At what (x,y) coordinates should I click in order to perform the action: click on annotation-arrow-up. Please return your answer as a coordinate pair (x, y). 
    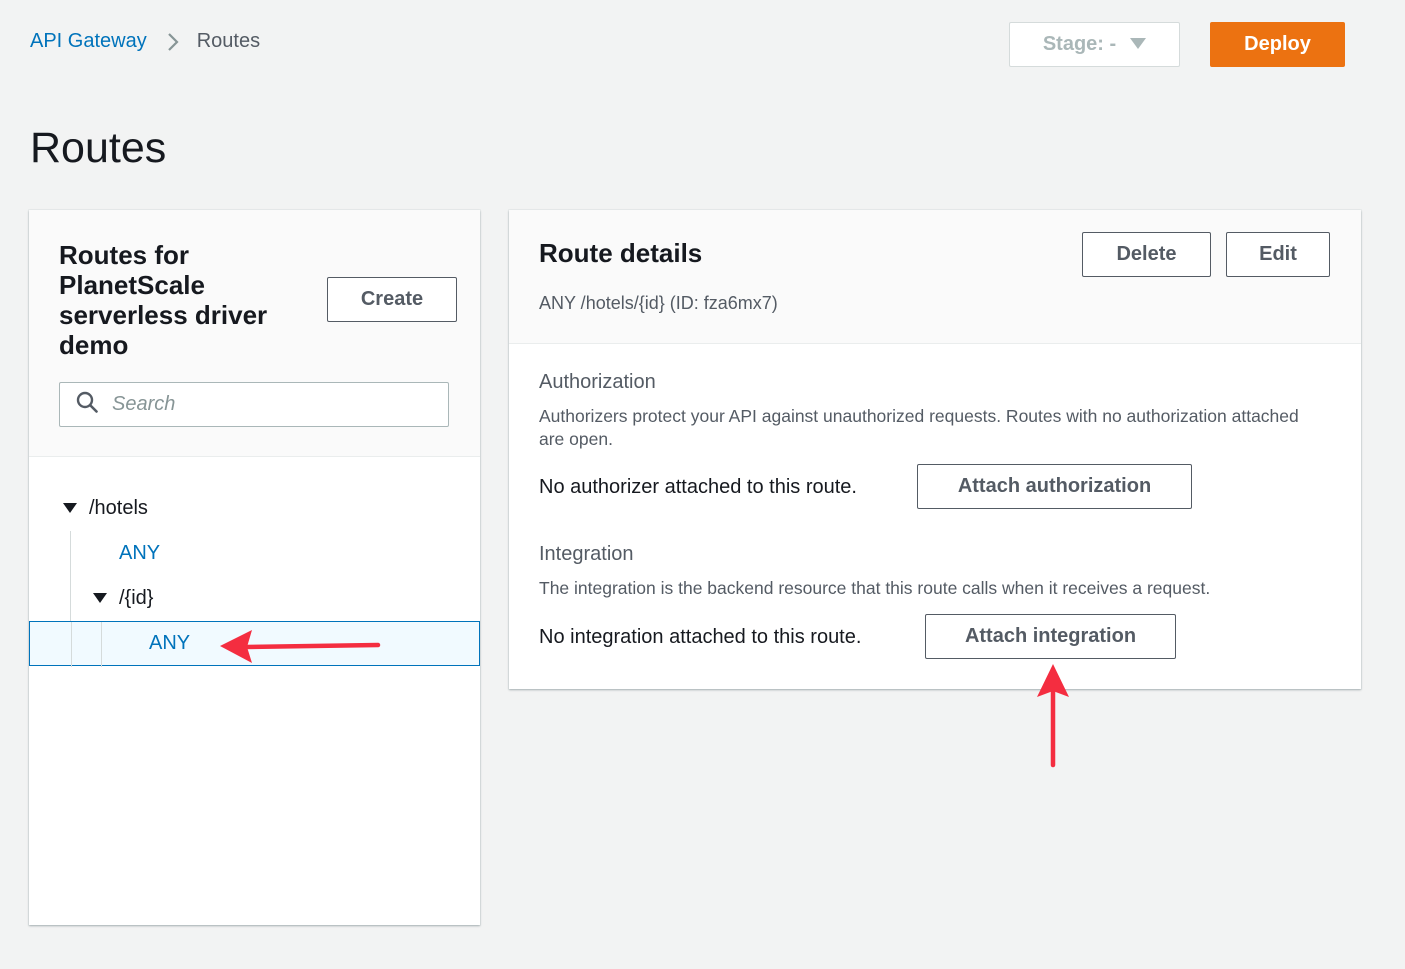
    Looking at the image, I should click on (1053, 716).